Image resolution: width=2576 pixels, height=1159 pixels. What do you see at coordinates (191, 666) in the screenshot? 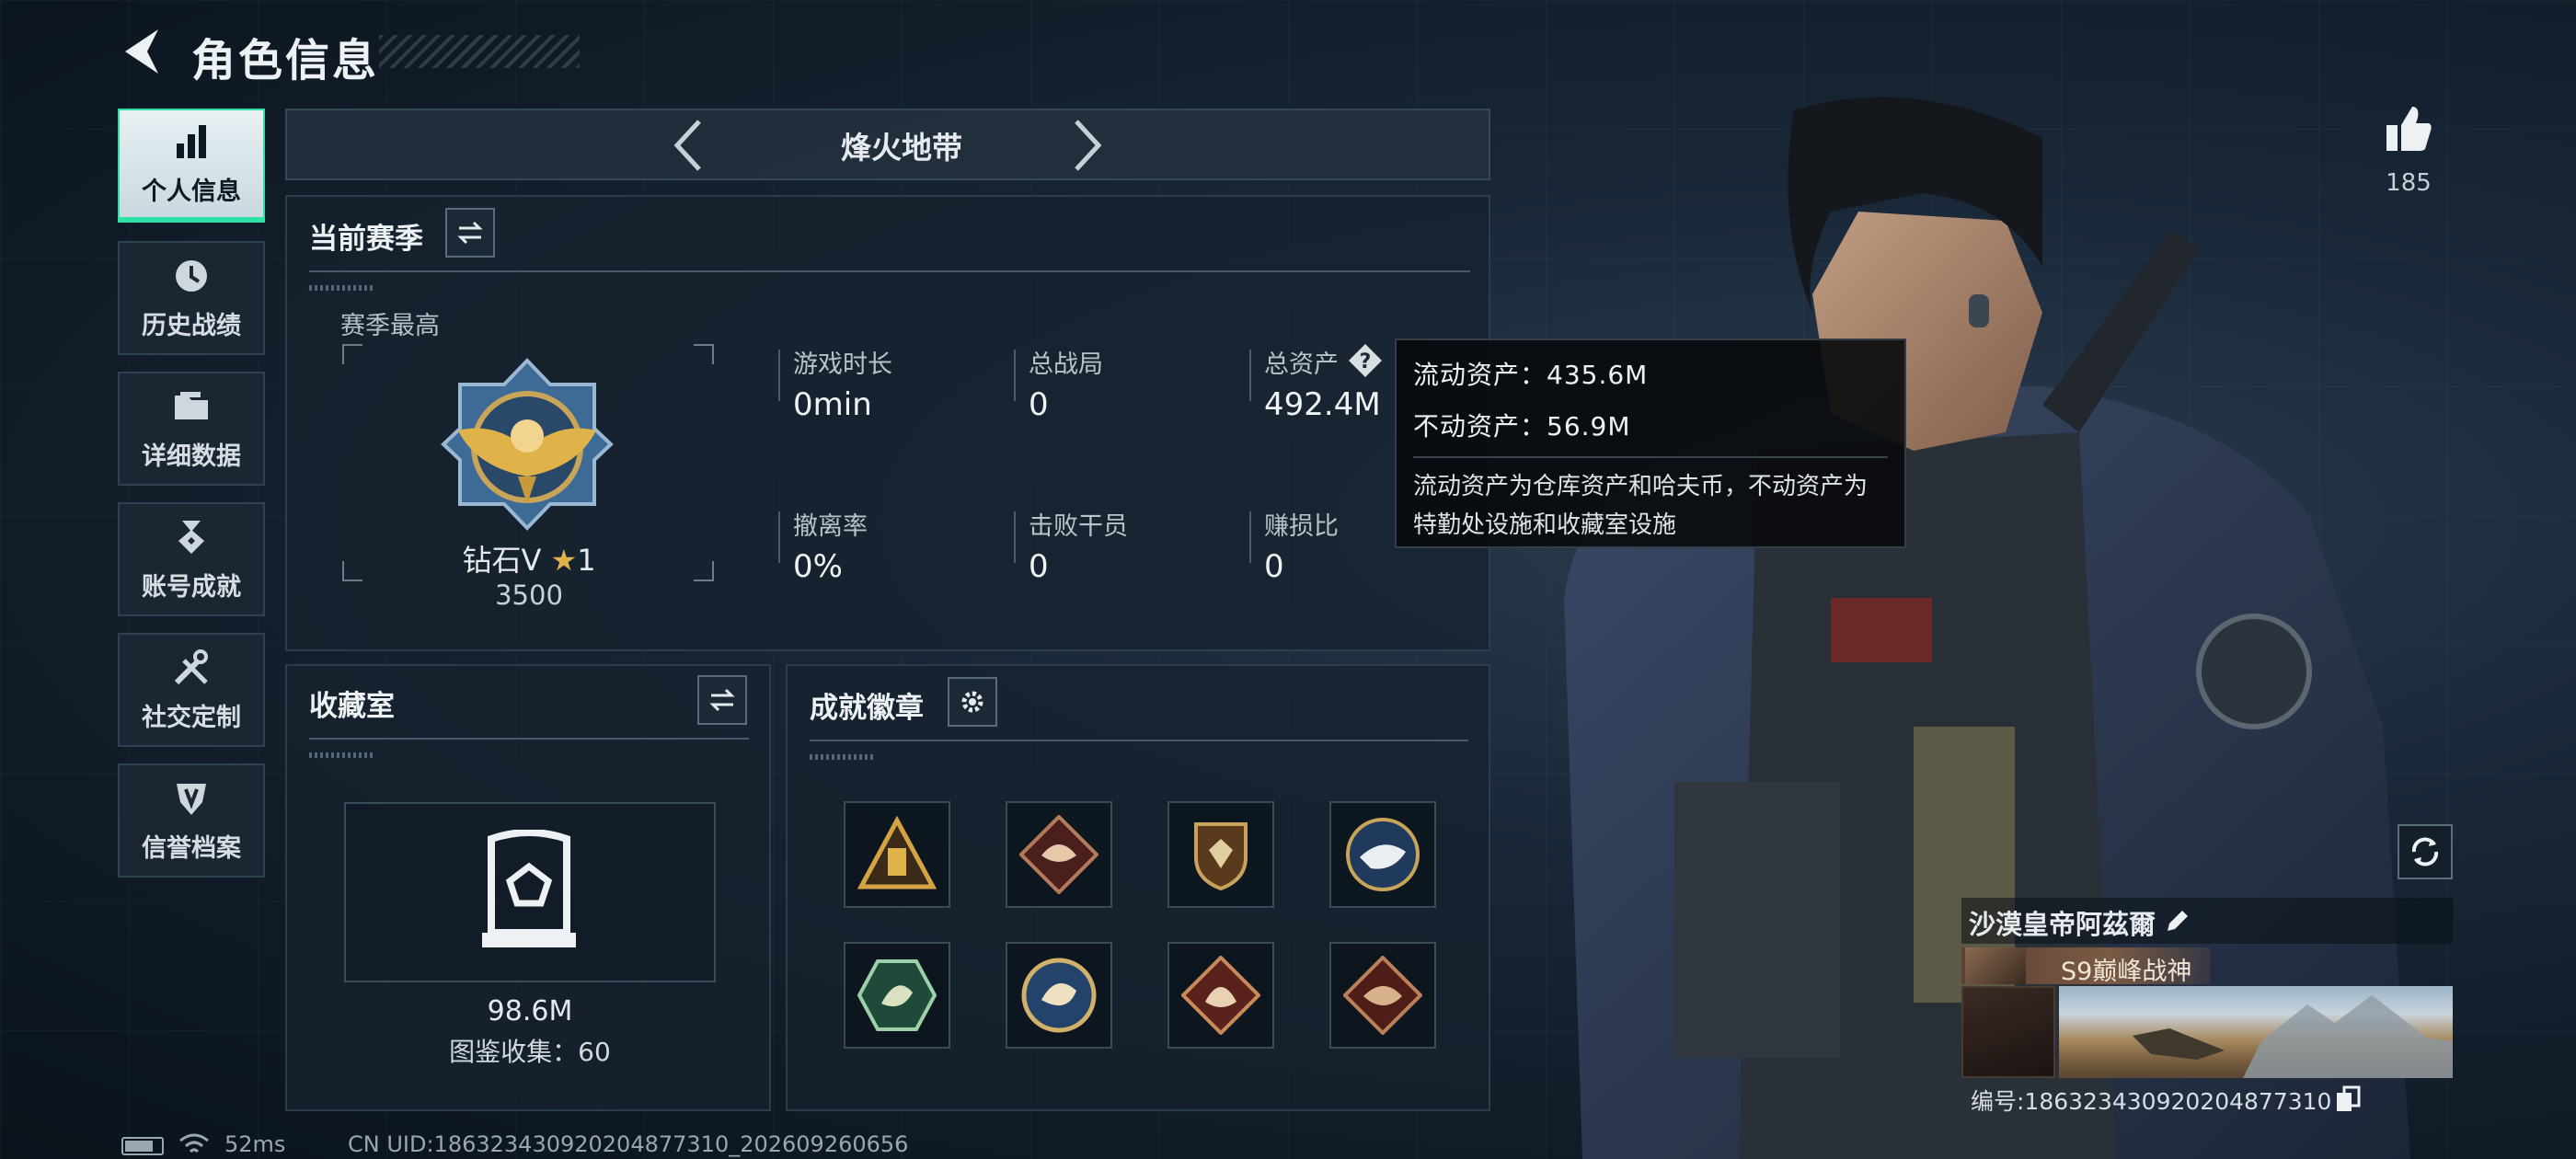
I see `tools-icon` at bounding box center [191, 666].